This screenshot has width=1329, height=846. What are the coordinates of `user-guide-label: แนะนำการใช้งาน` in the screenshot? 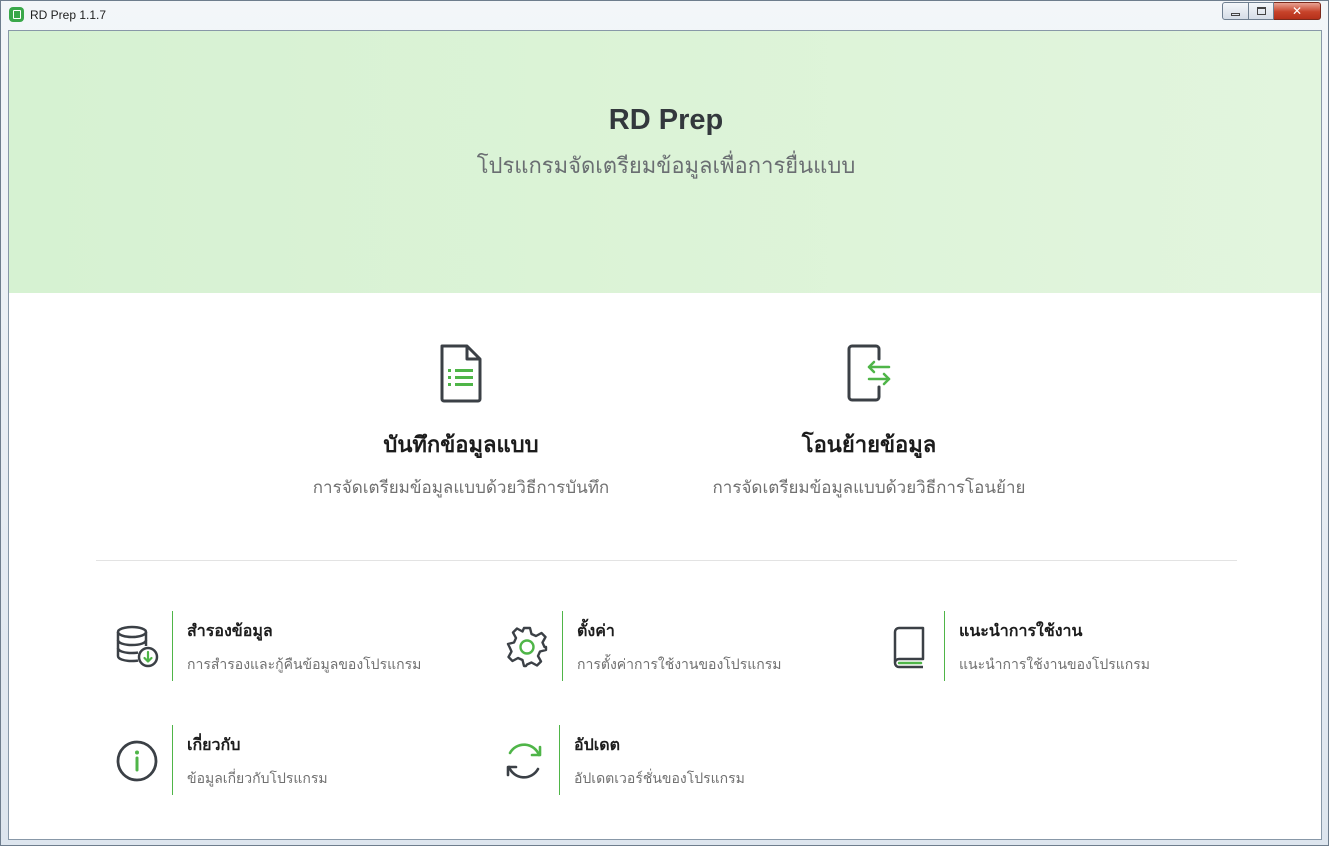 It's located at (1021, 630).